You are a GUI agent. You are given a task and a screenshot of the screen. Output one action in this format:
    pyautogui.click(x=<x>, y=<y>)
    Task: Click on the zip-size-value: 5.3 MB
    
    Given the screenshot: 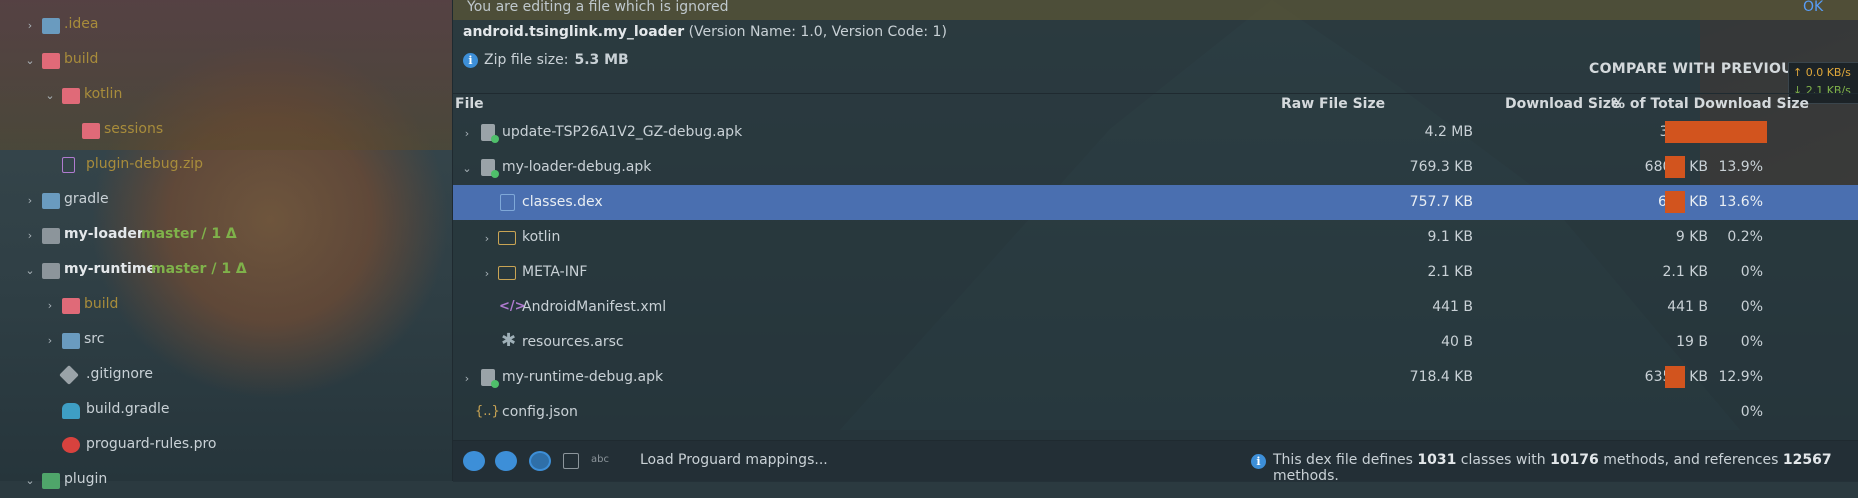 What is the action you would take?
    pyautogui.click(x=601, y=60)
    